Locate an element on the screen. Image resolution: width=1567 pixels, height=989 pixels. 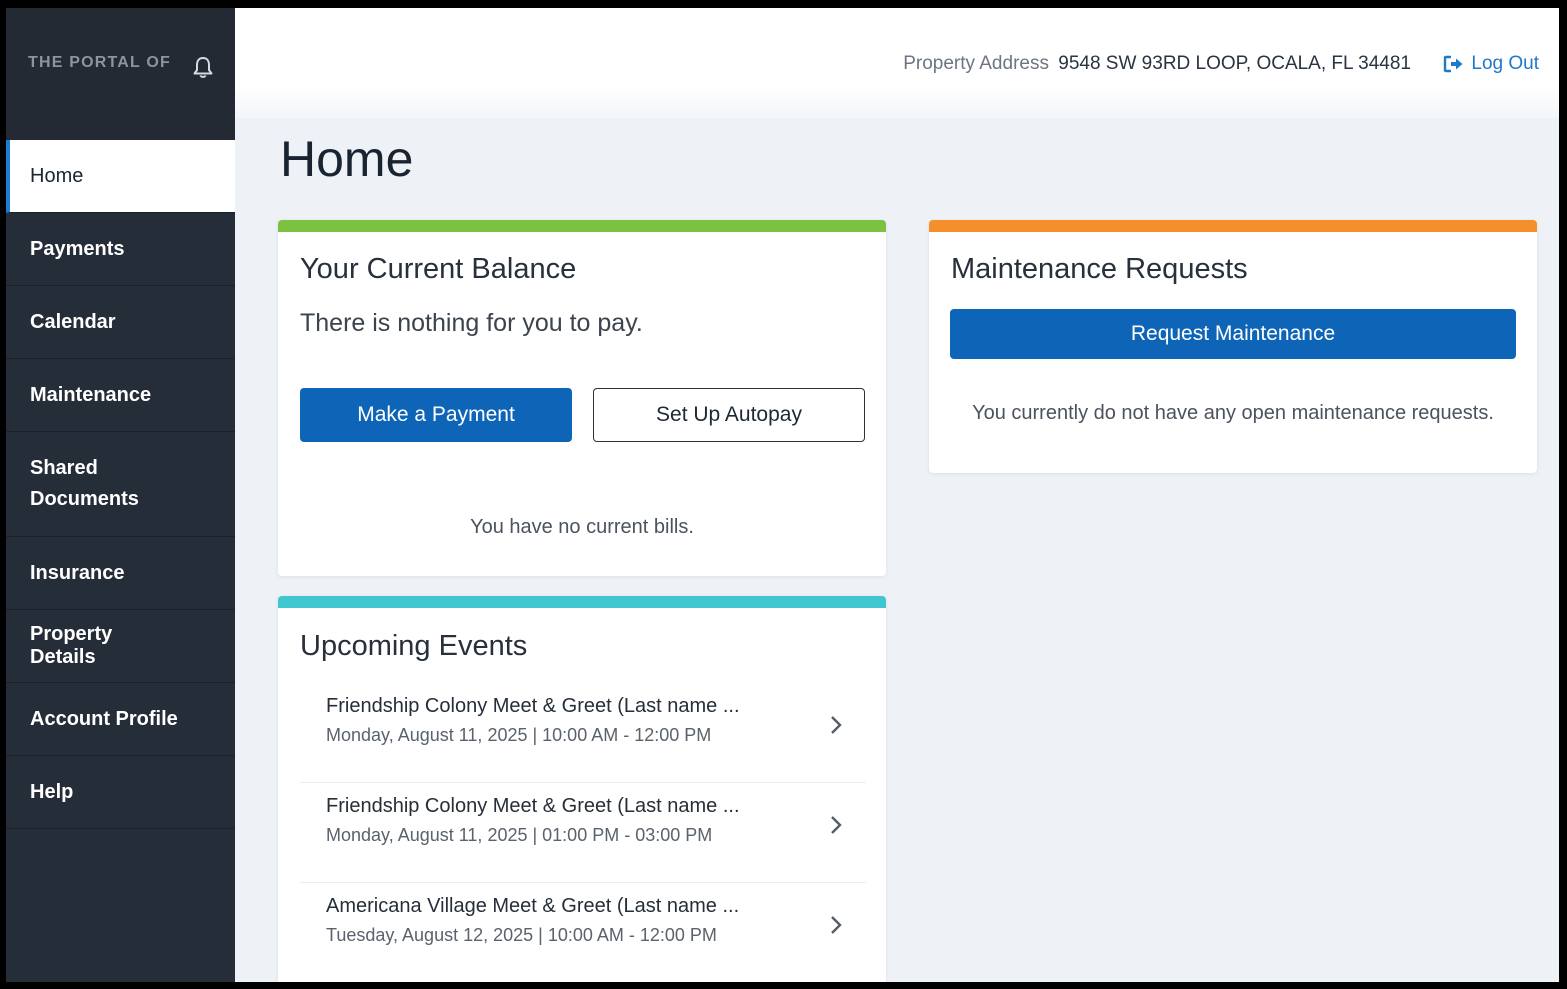
sidebar-item-label: Insurance is located at coordinates (77, 572).